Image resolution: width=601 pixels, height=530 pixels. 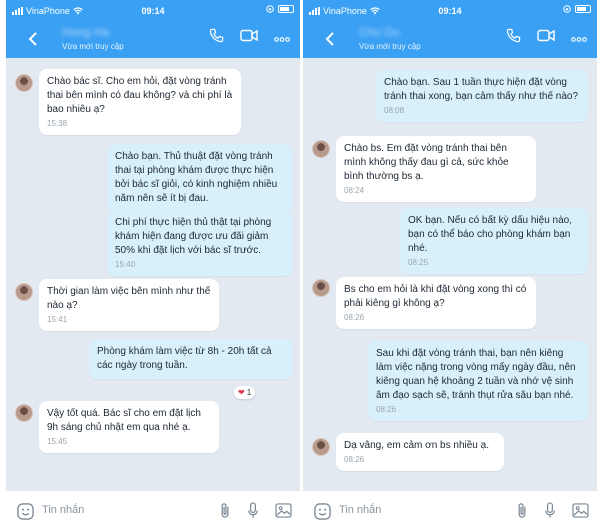 What do you see at coordinates (249, 392) in the screenshot?
I see `reaction-count: 1` at bounding box center [249, 392].